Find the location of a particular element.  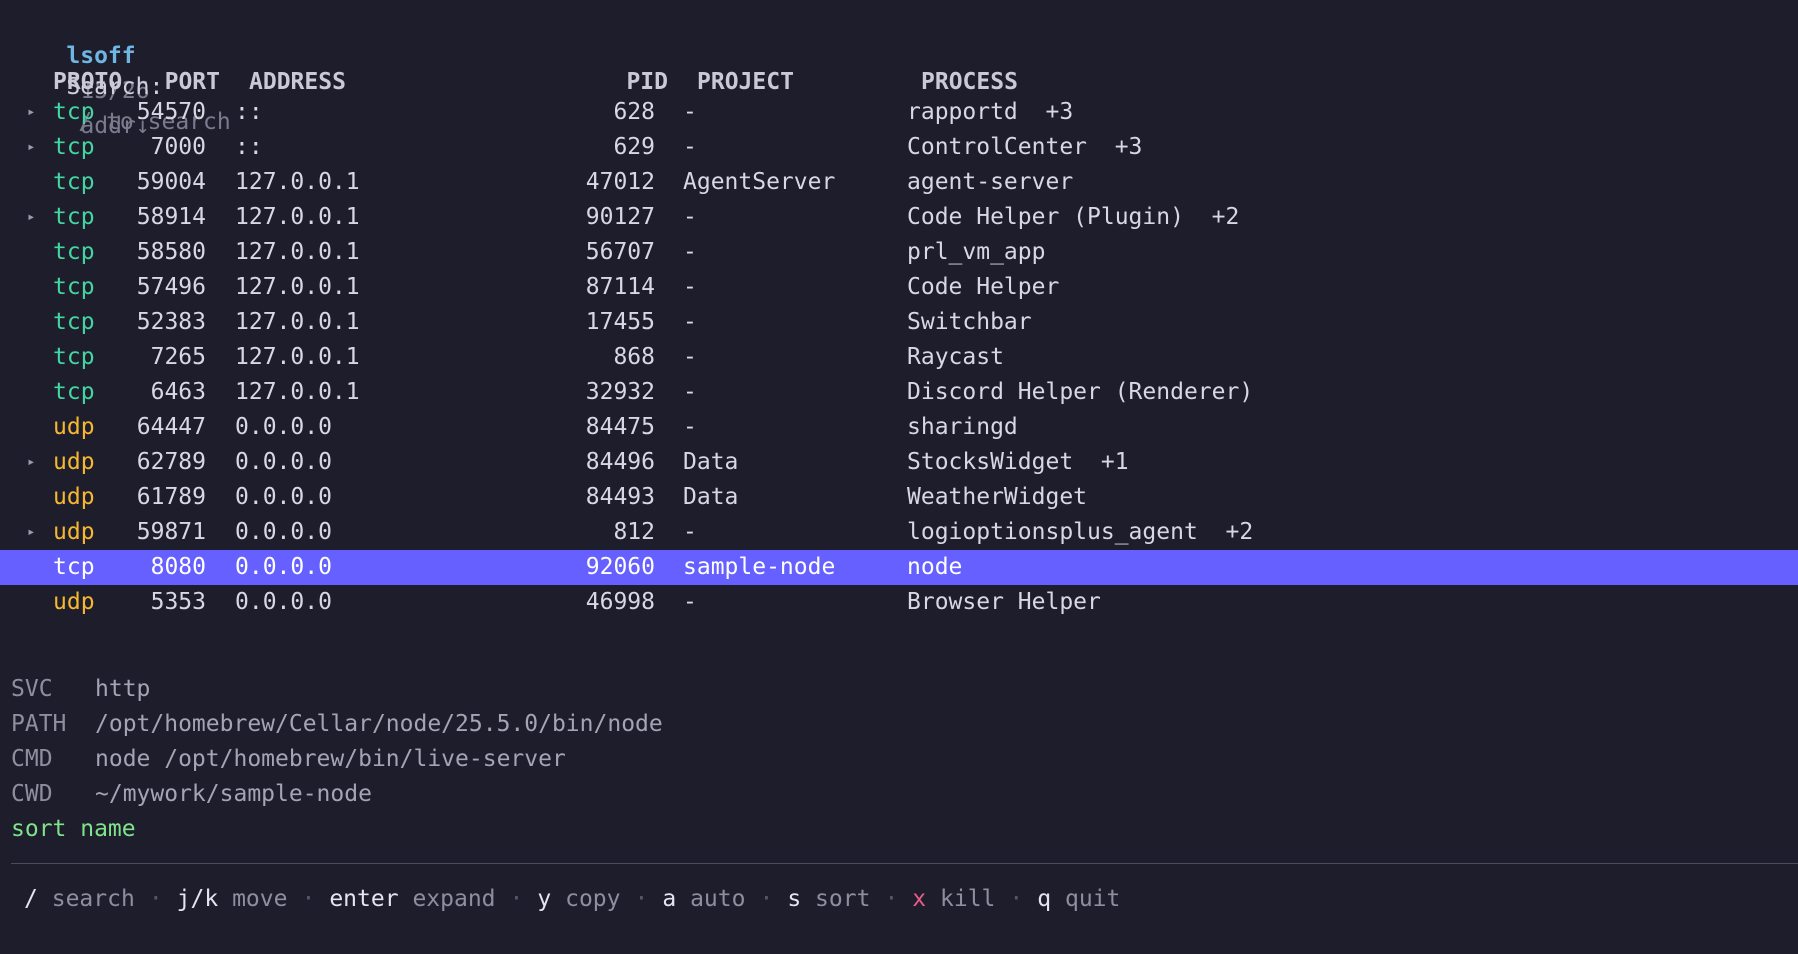

help-key-auto: a is located at coordinates (669, 899).